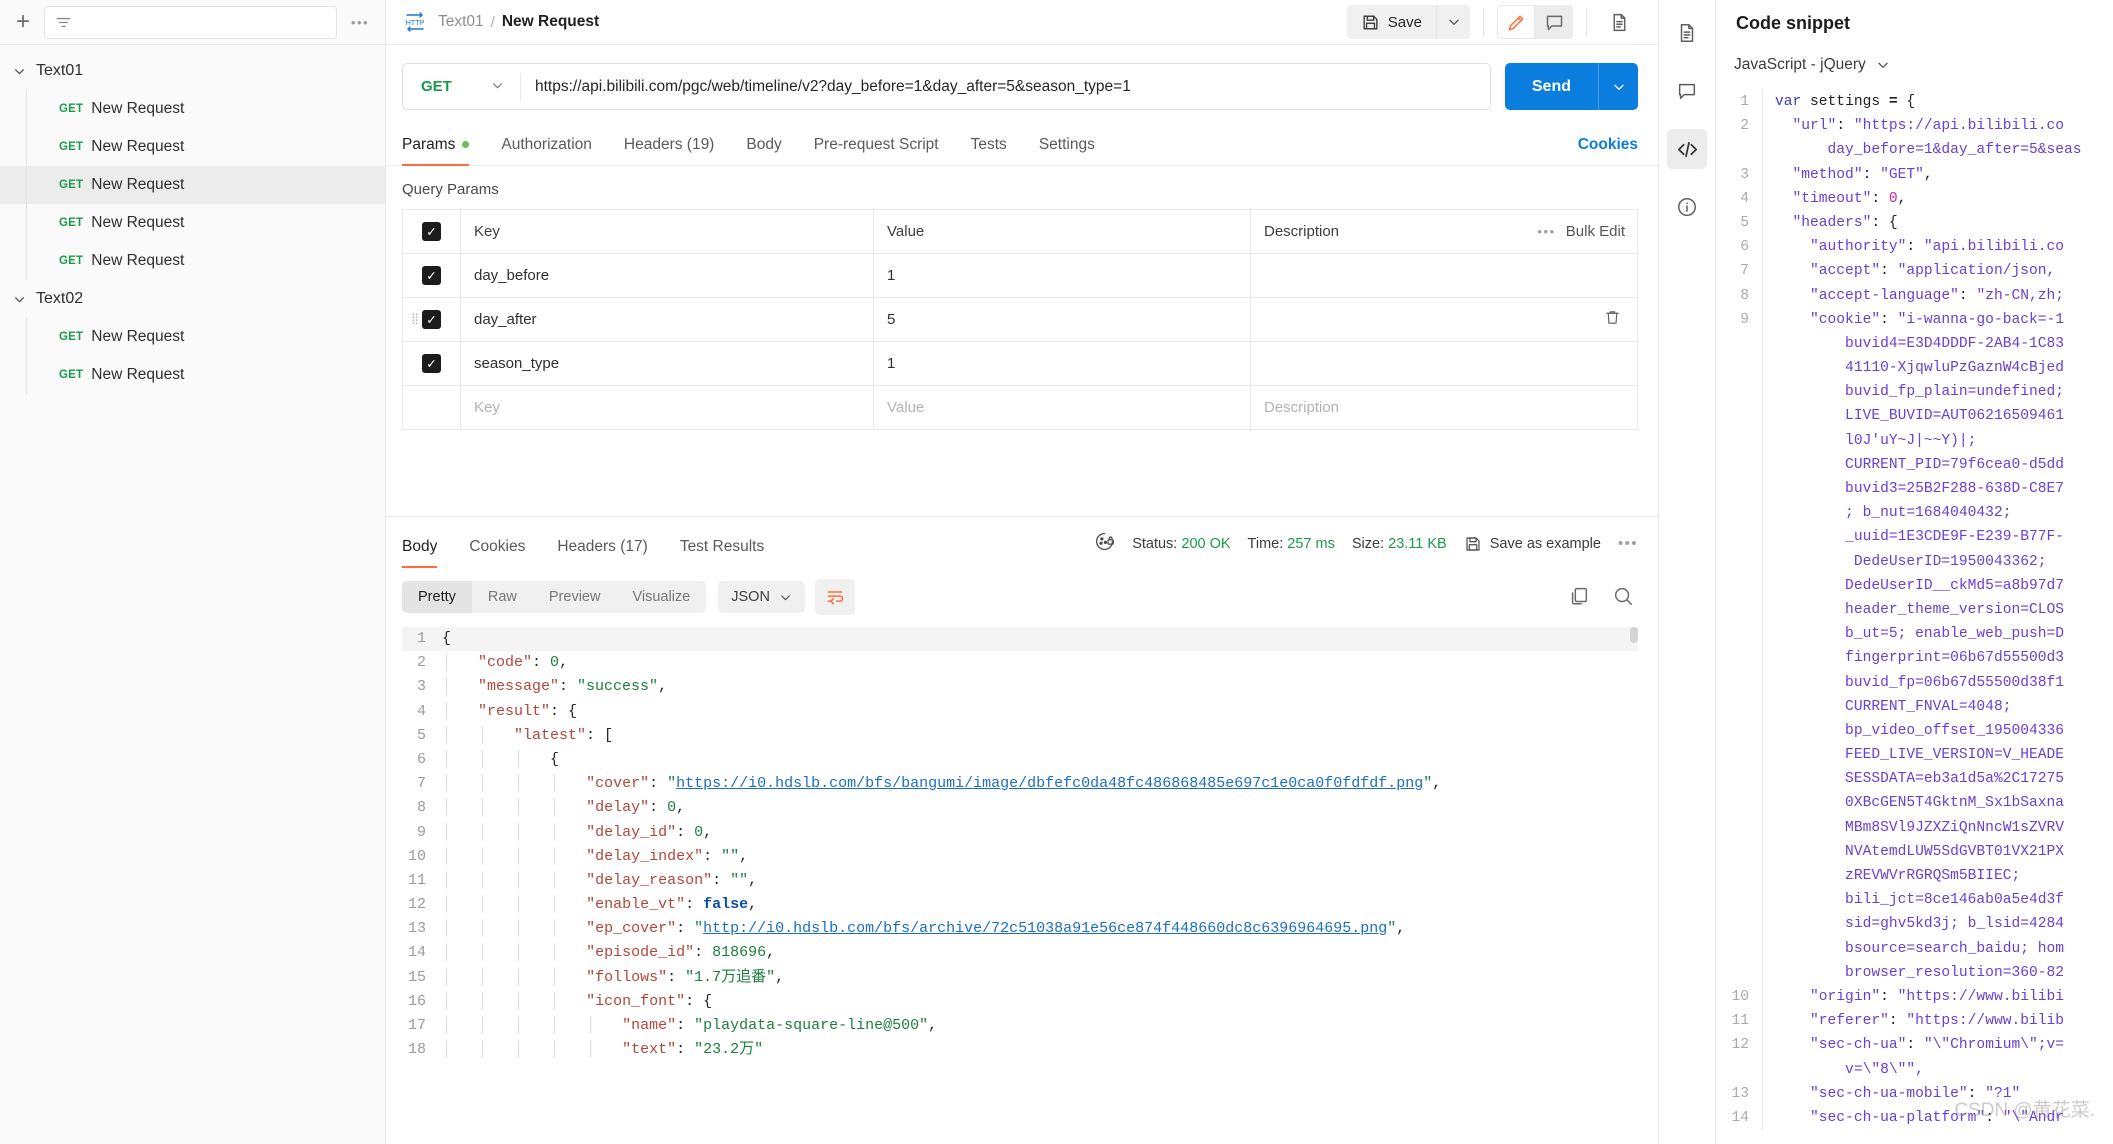  I want to click on select-all-checkbox: ✓, so click(431, 231).